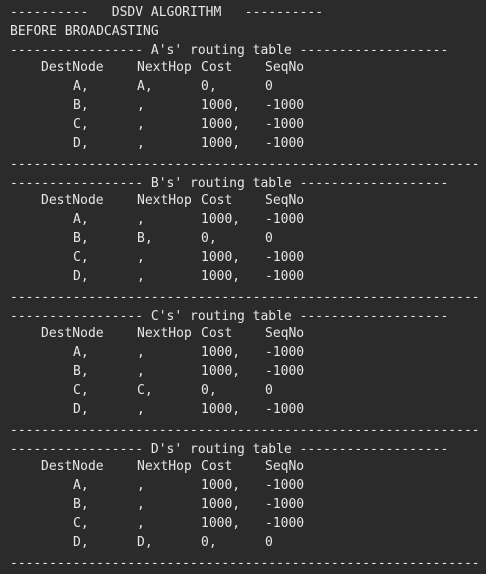 The image size is (486, 574). I want to click on table-row: B, B, 0, 0, so click(248, 240).